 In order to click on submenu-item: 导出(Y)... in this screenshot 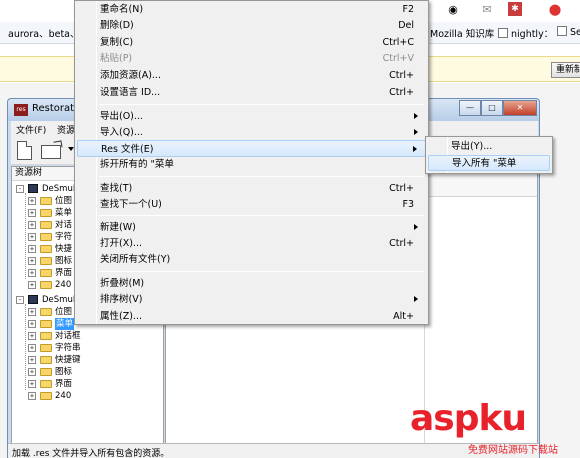, I will do `click(489, 147)`.